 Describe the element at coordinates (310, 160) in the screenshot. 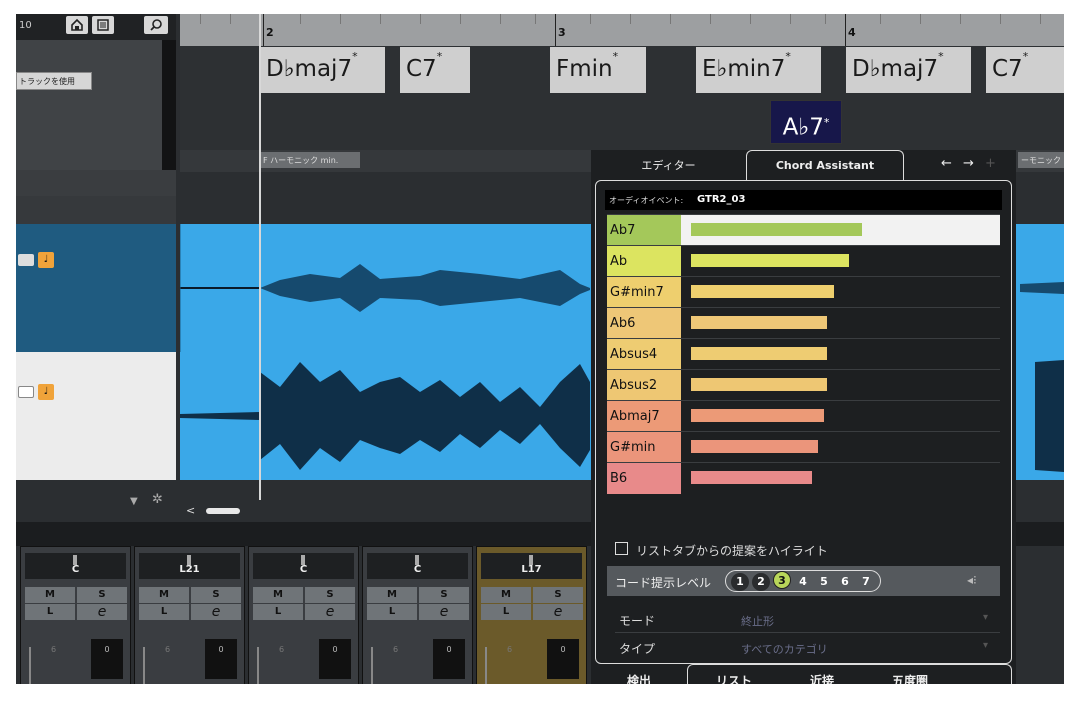

I see `scale-event: F ハーモニック min.` at that location.